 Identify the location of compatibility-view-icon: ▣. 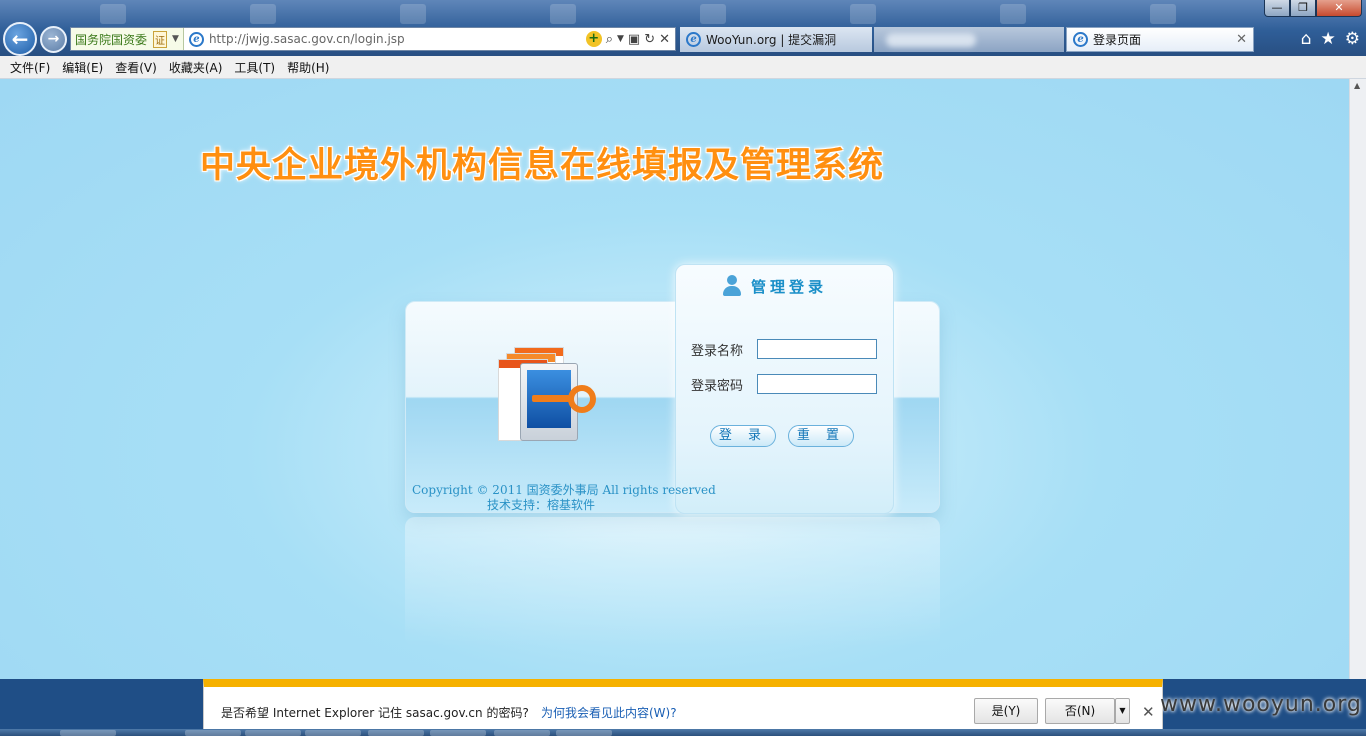
(634, 39).